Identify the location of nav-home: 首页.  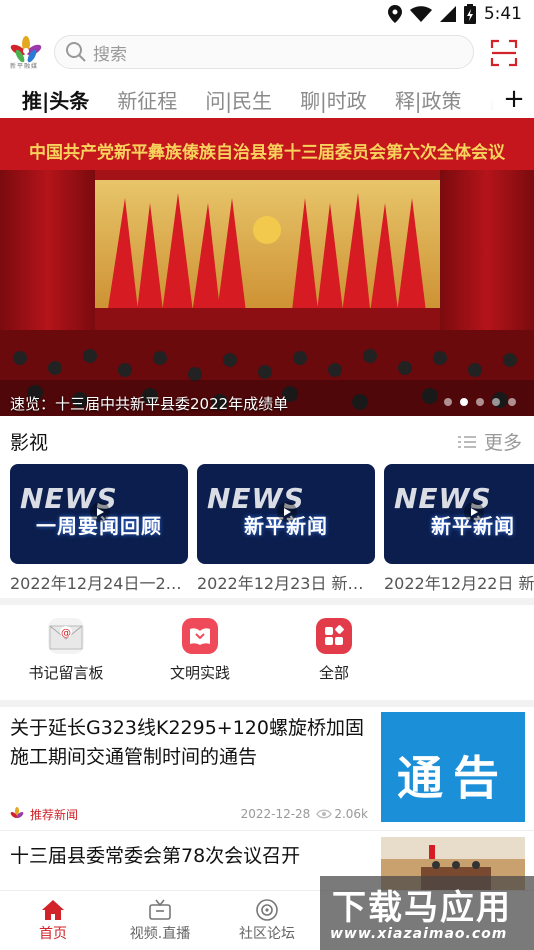
(53, 920).